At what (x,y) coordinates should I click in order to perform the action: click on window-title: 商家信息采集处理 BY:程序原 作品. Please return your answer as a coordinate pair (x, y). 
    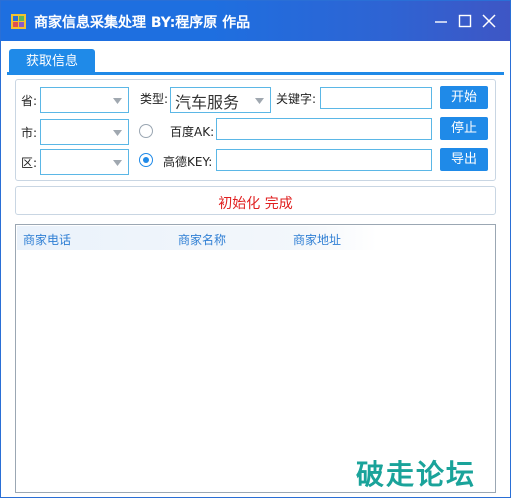
    Looking at the image, I should click on (142, 23).